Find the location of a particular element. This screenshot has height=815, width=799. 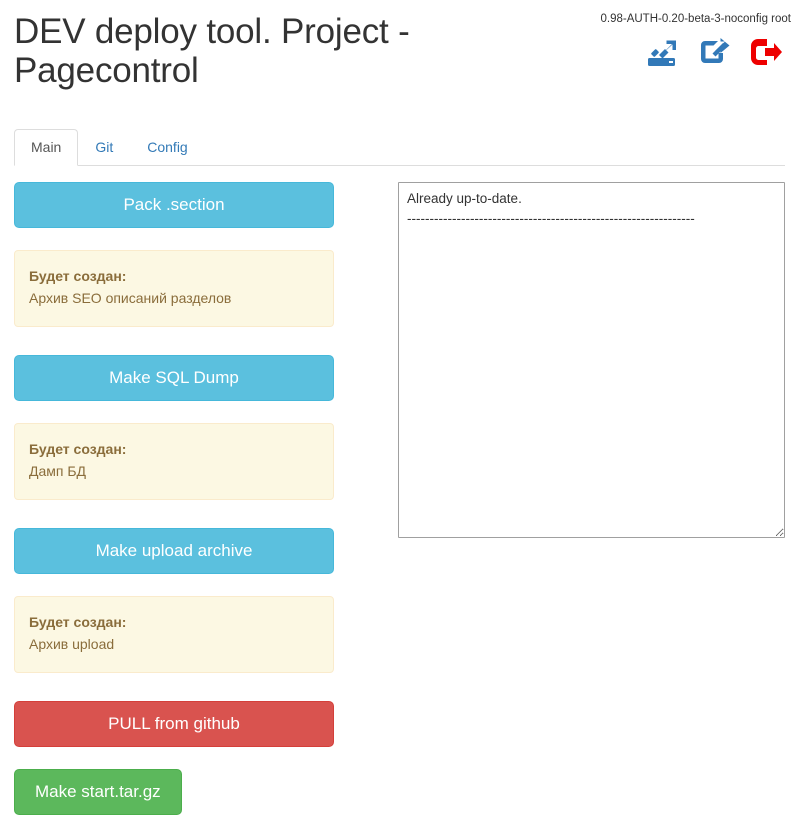

make-upload-archive-button: Make upload archive is located at coordinates (174, 551).